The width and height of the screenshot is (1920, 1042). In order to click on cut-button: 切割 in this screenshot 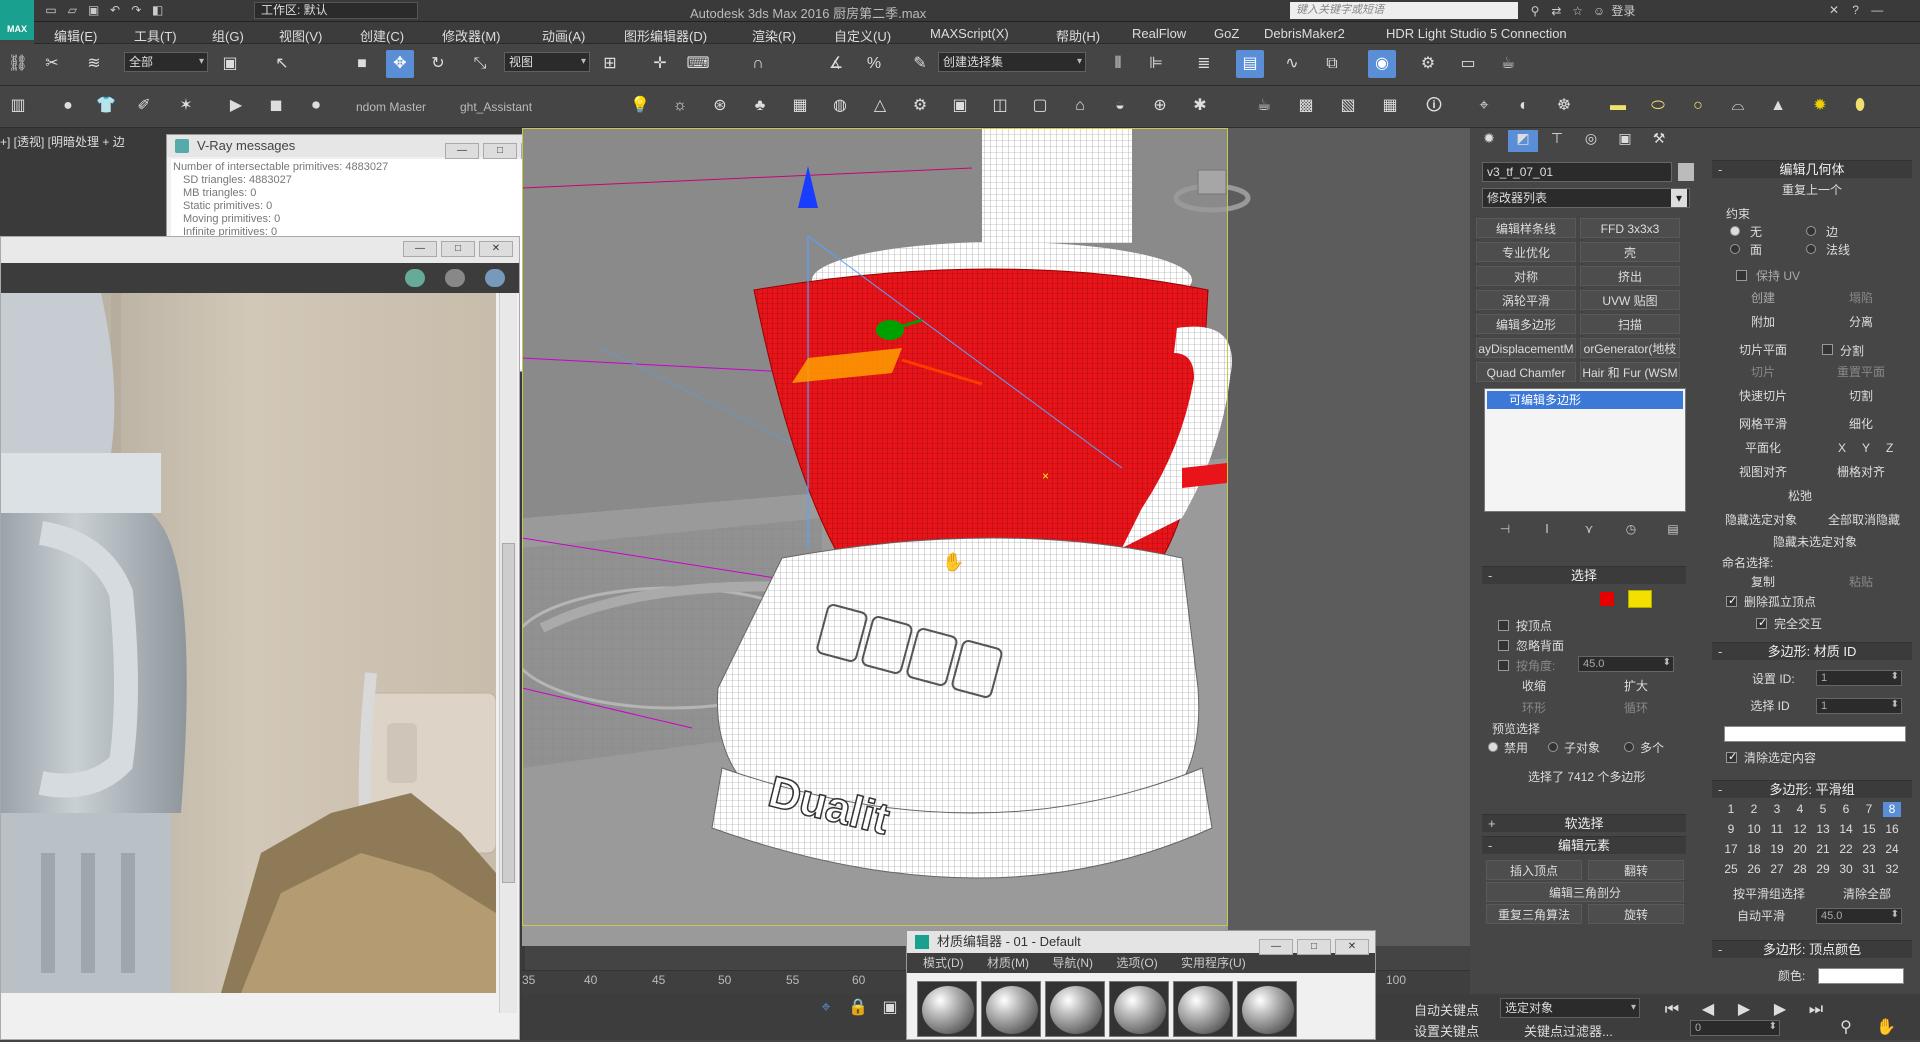, I will do `click(1861, 396)`.